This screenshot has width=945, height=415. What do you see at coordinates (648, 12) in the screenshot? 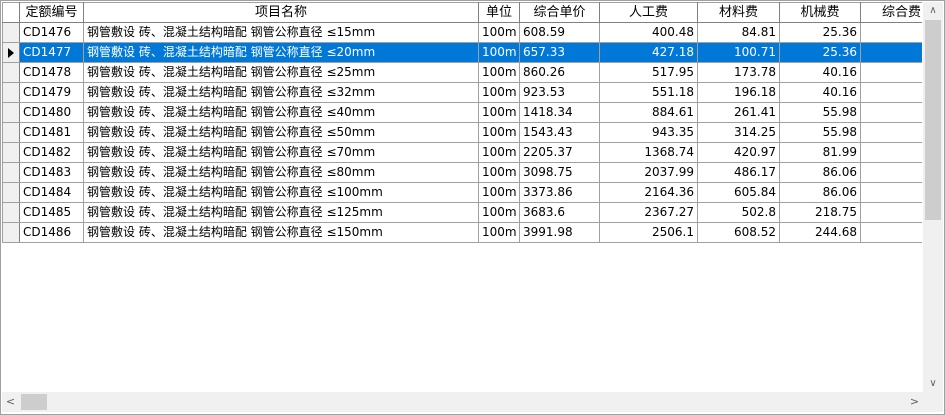
I see `column-header-labor: 人工费` at bounding box center [648, 12].